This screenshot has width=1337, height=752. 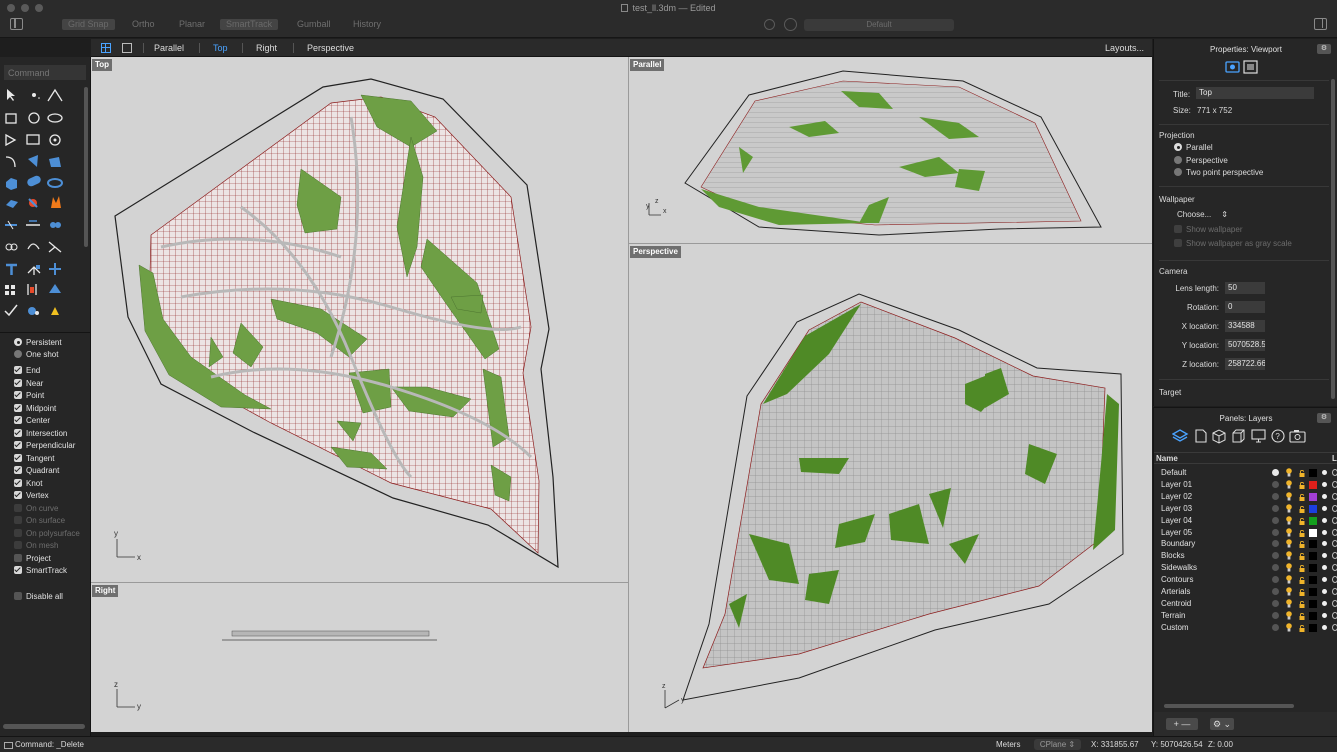 What do you see at coordinates (1320, 24) in the screenshot?
I see `right-sidebar-toggle-icon` at bounding box center [1320, 24].